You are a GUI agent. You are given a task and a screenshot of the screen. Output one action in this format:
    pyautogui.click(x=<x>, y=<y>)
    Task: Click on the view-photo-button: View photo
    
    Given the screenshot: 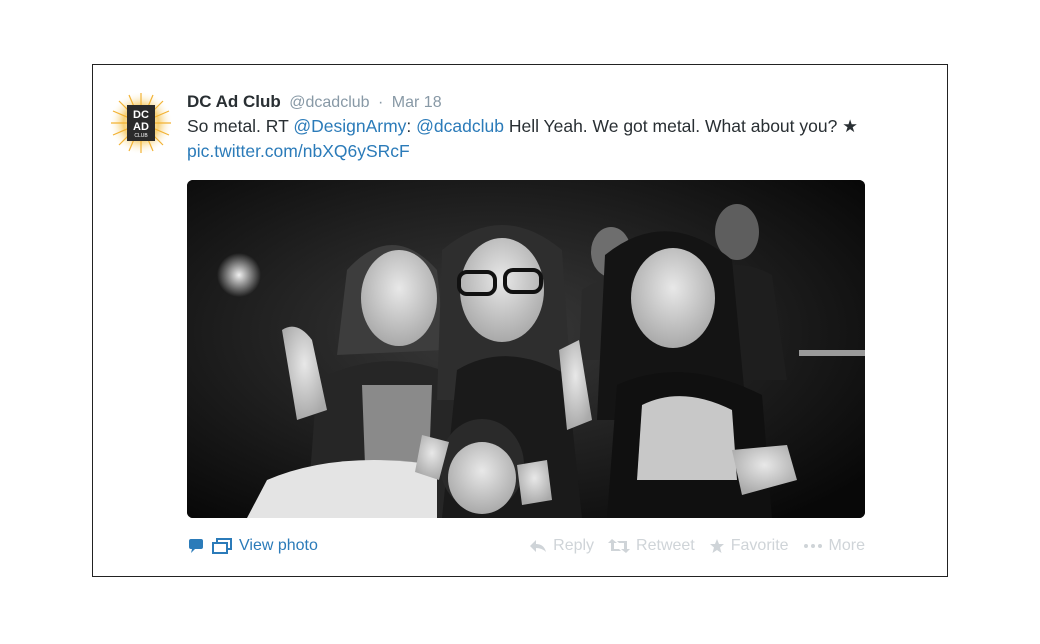 What is the action you would take?
    pyautogui.click(x=252, y=546)
    